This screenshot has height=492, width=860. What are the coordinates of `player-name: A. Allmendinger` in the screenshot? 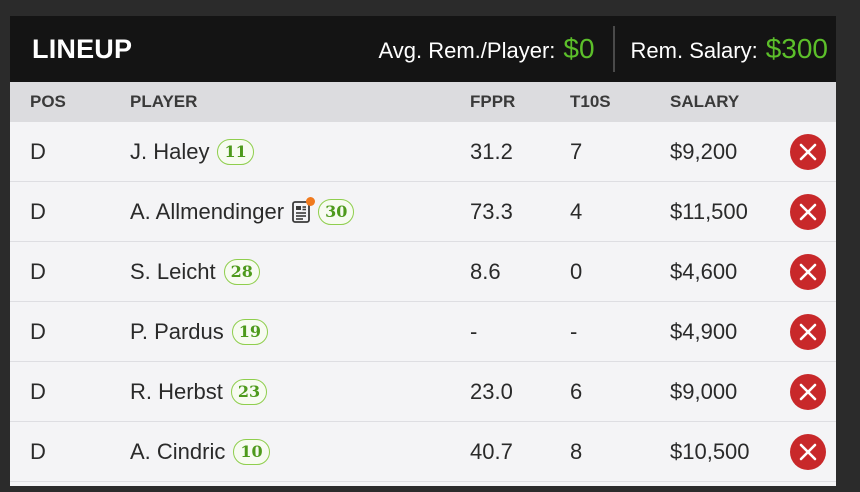 It's located at (207, 212).